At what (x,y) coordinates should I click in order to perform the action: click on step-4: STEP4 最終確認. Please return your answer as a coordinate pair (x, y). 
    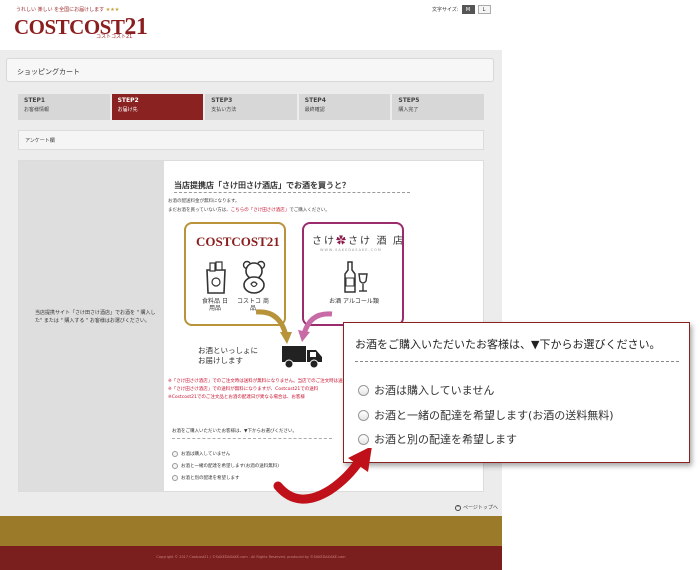
    Looking at the image, I should click on (345, 107).